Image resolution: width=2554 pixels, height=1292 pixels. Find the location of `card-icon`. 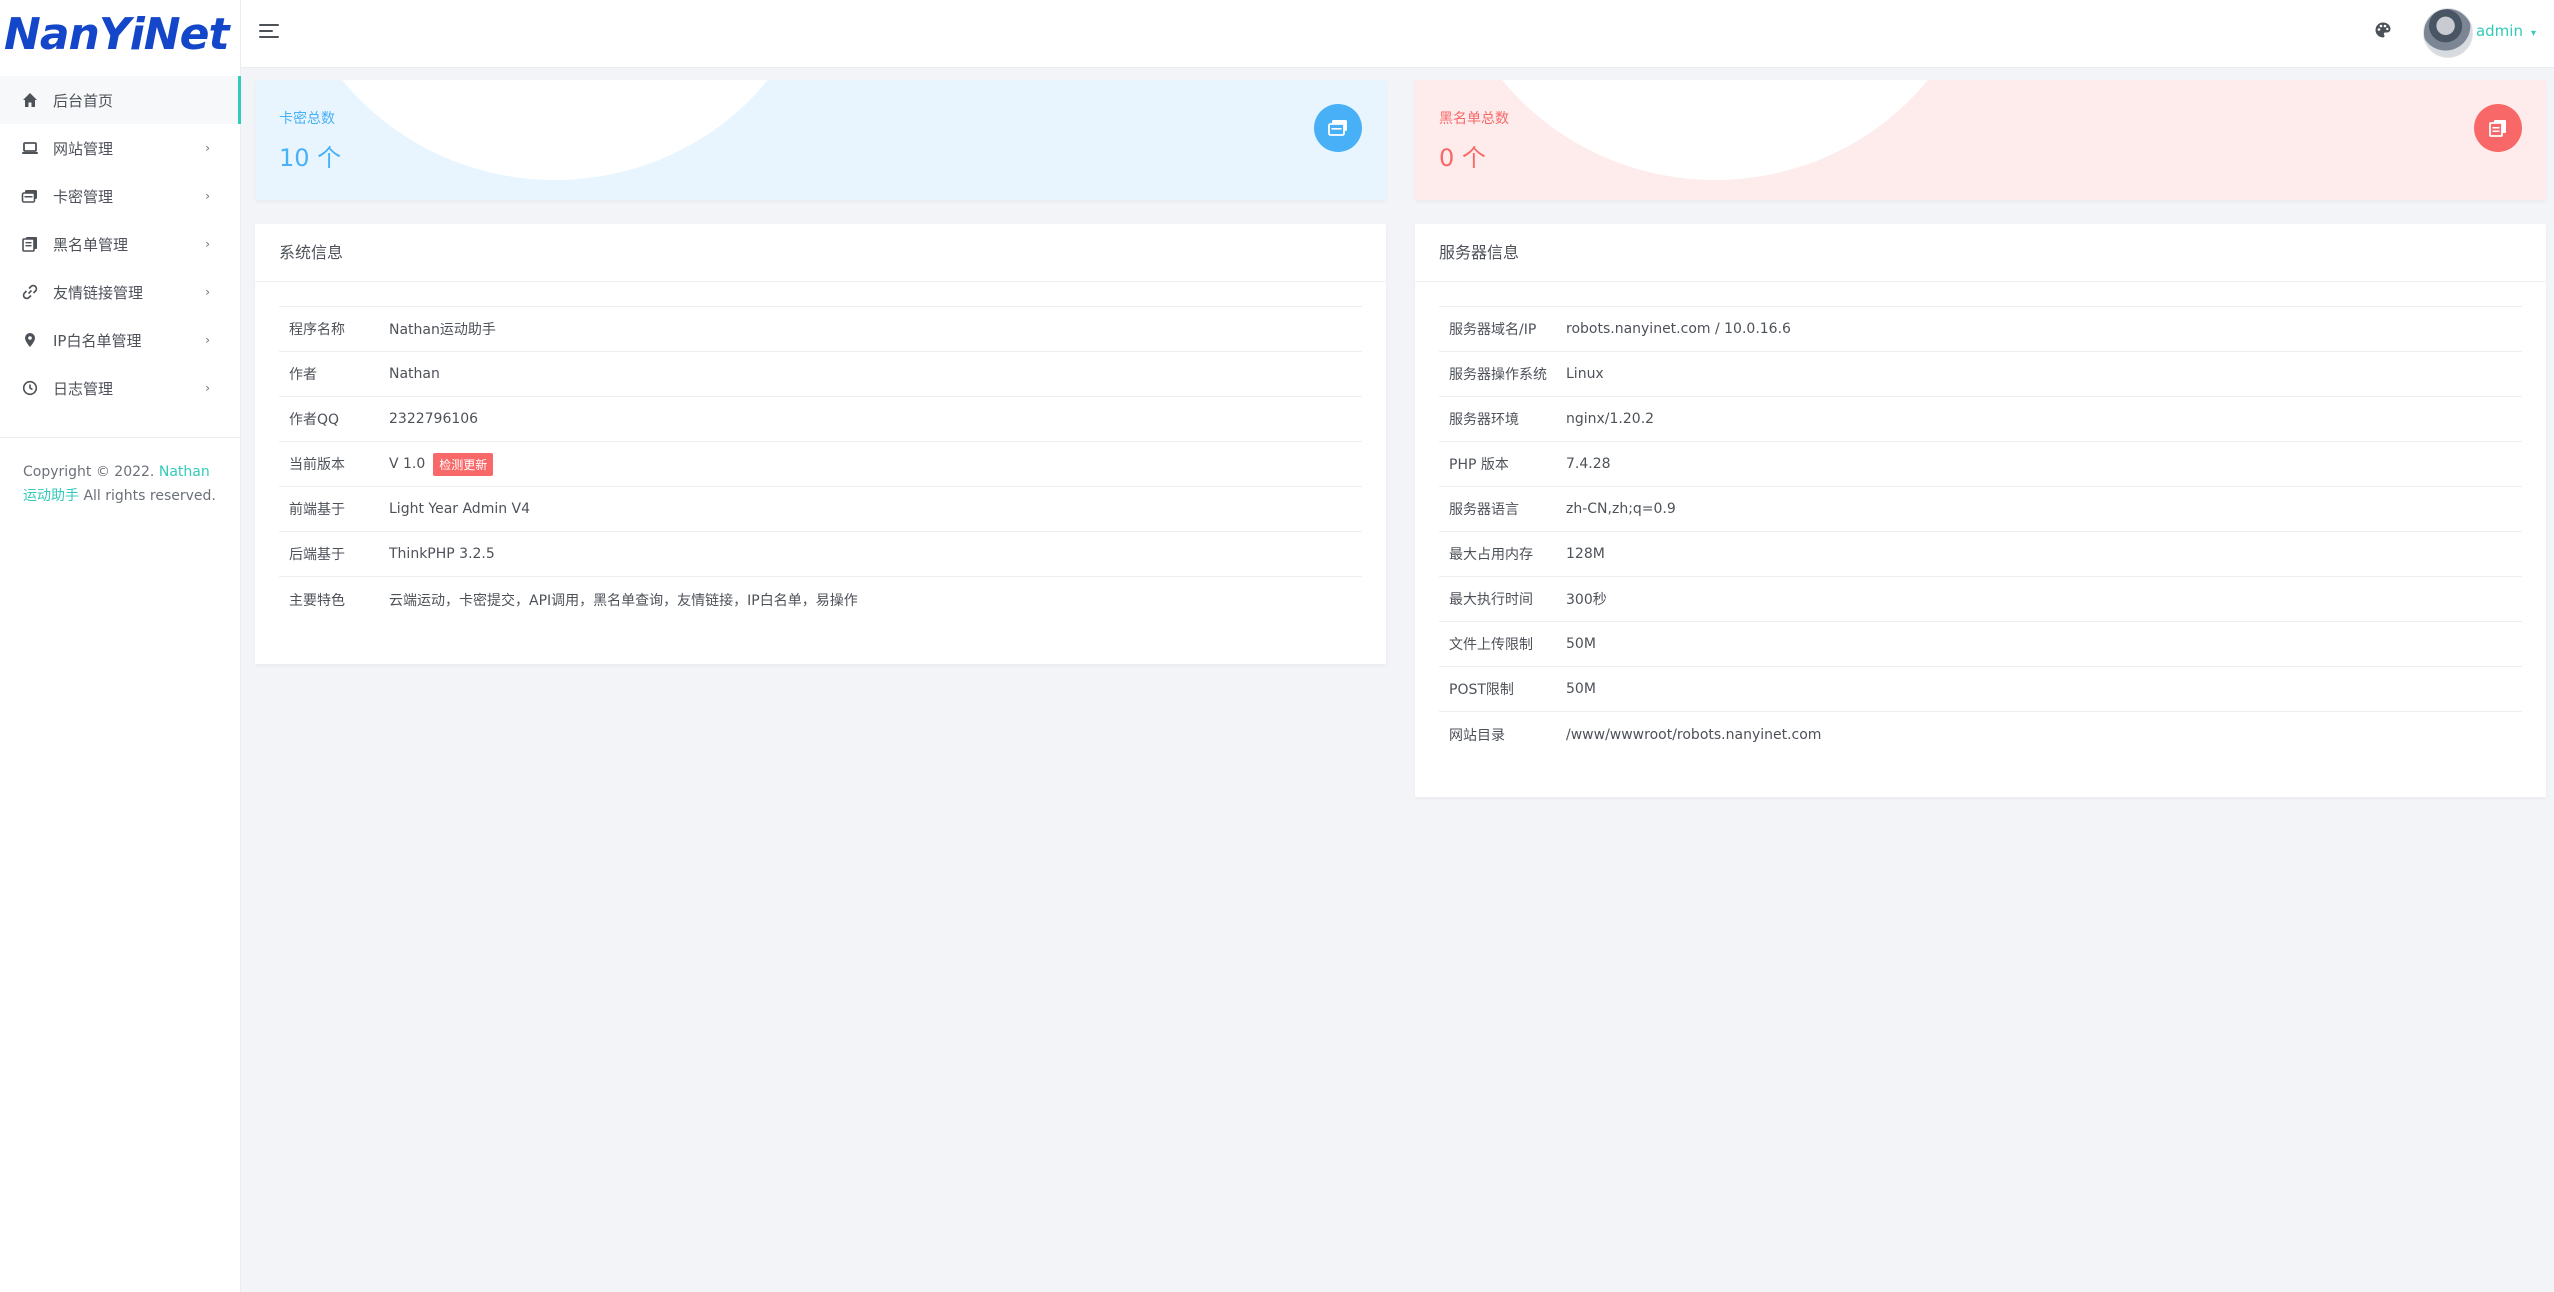

card-icon is located at coordinates (30, 196).